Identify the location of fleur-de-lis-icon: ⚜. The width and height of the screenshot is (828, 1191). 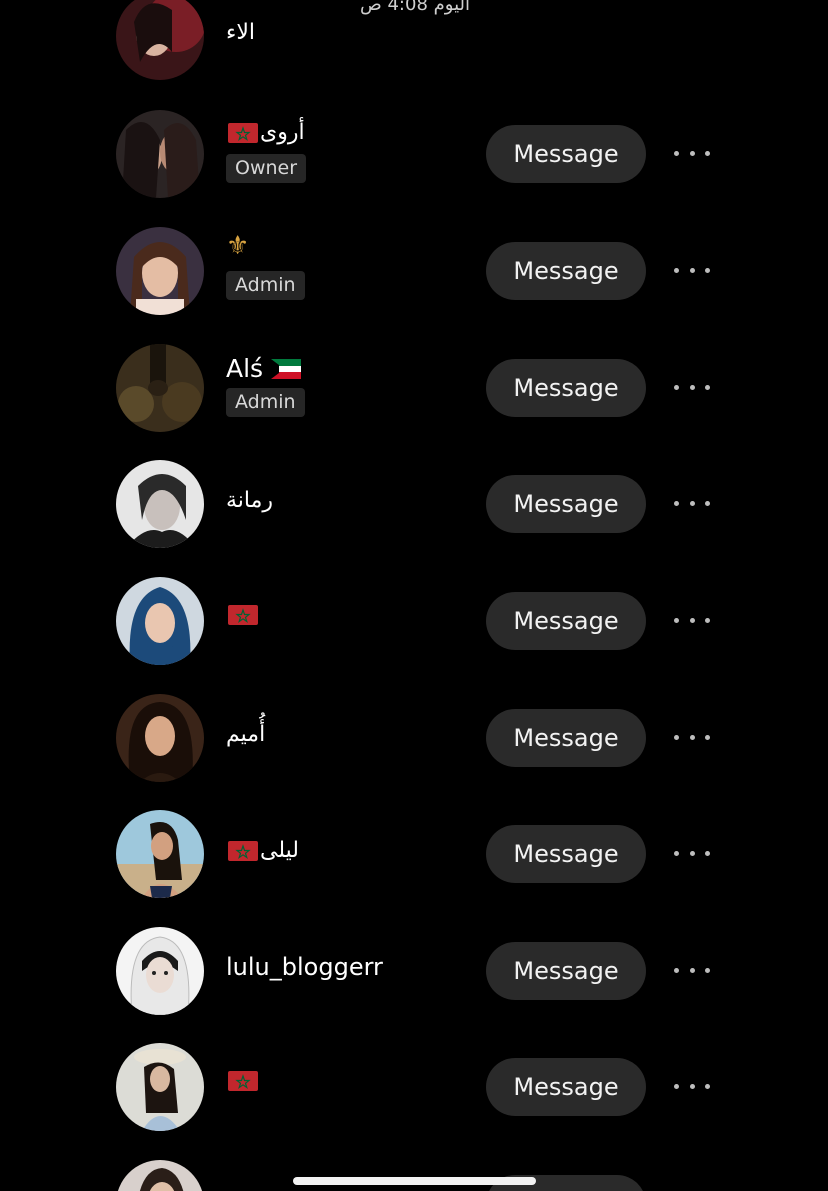
(238, 246).